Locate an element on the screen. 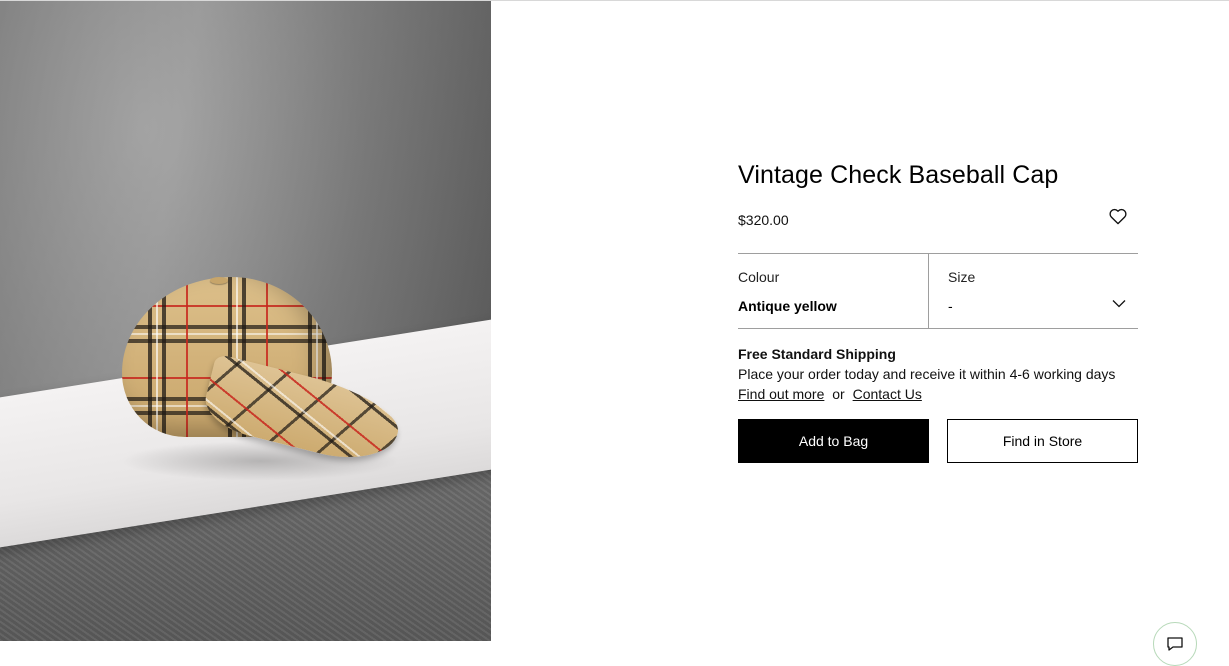 The height and width of the screenshot is (666, 1229). chat-icon is located at coordinates (1175, 644).